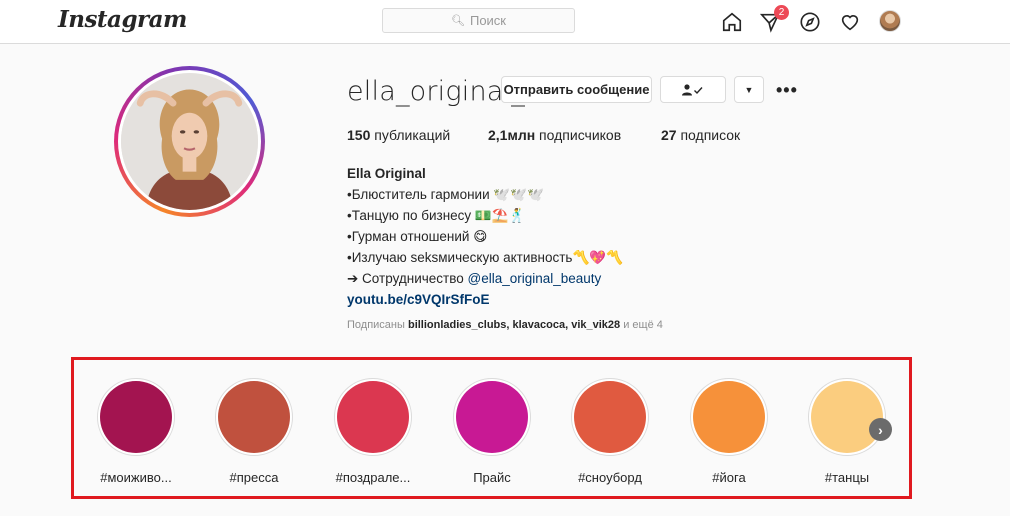 The image size is (1010, 516). I want to click on bio-line: •Гурман отношений 😋, so click(417, 236).